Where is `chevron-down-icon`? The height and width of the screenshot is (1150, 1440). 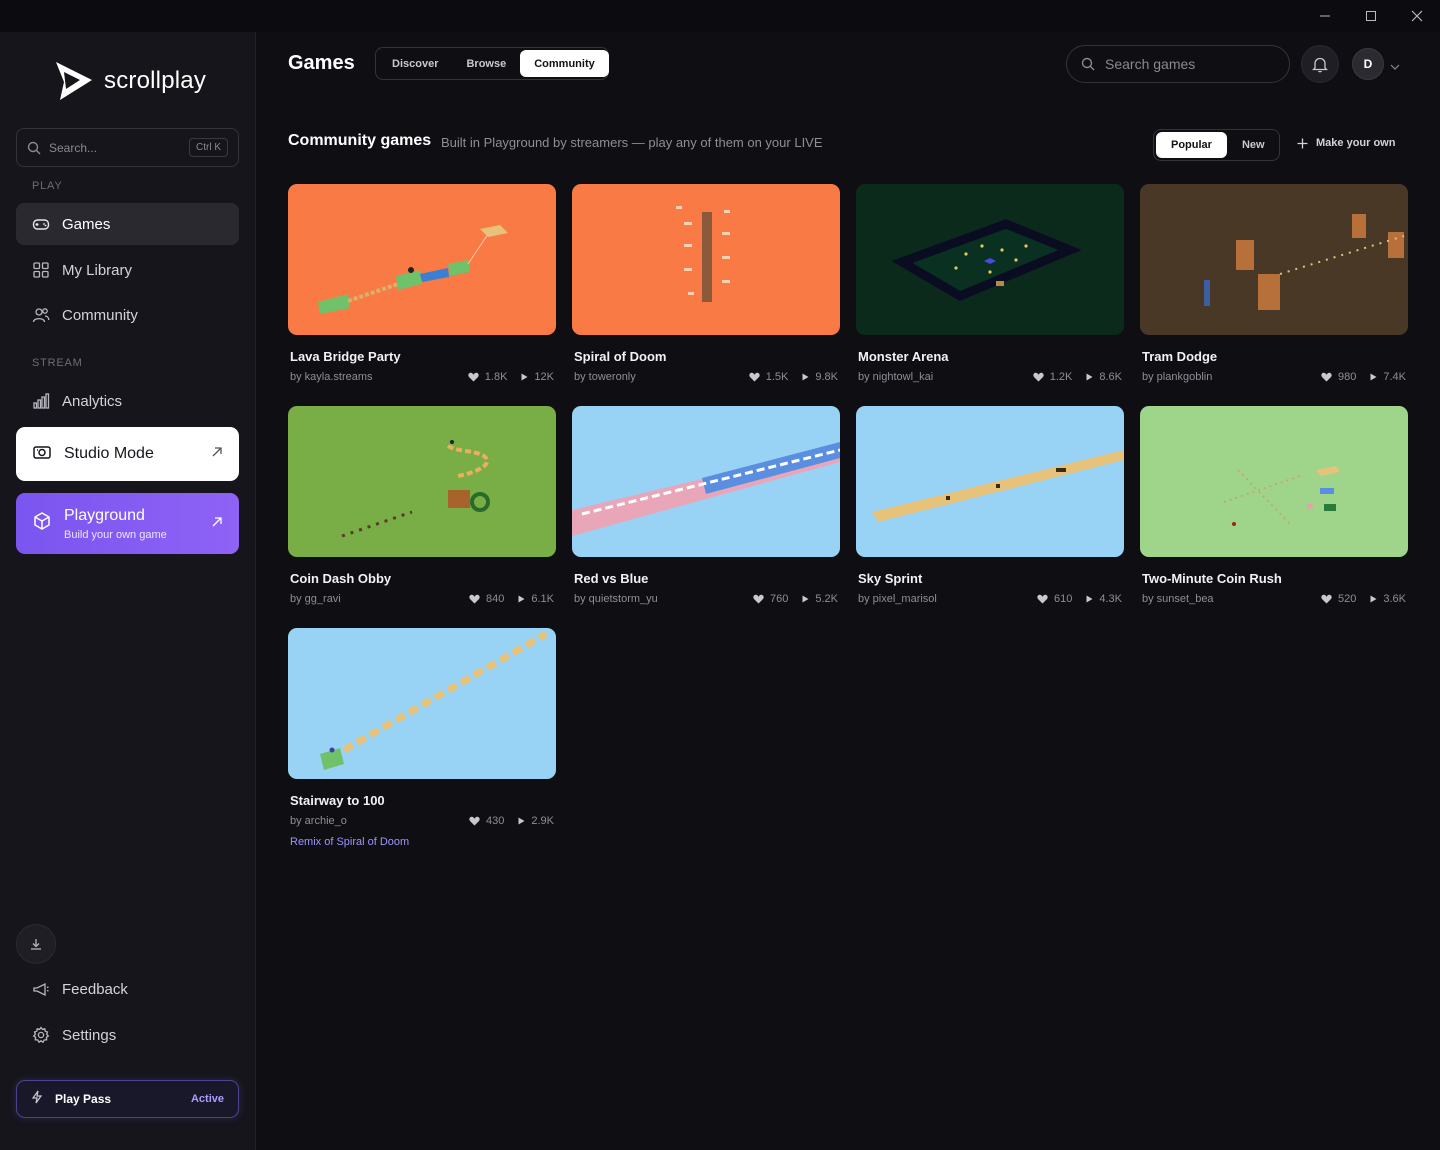
chevron-down-icon is located at coordinates (1395, 67).